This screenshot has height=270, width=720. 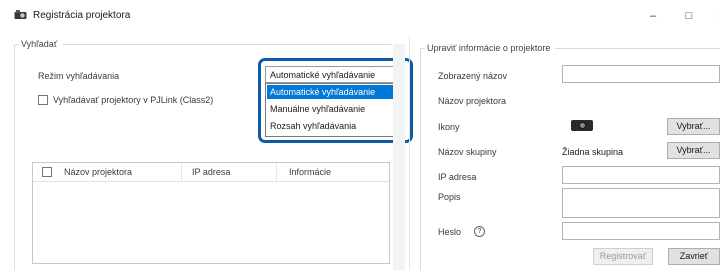 What do you see at coordinates (43, 100) in the screenshot?
I see `pjlink-checkbox` at bounding box center [43, 100].